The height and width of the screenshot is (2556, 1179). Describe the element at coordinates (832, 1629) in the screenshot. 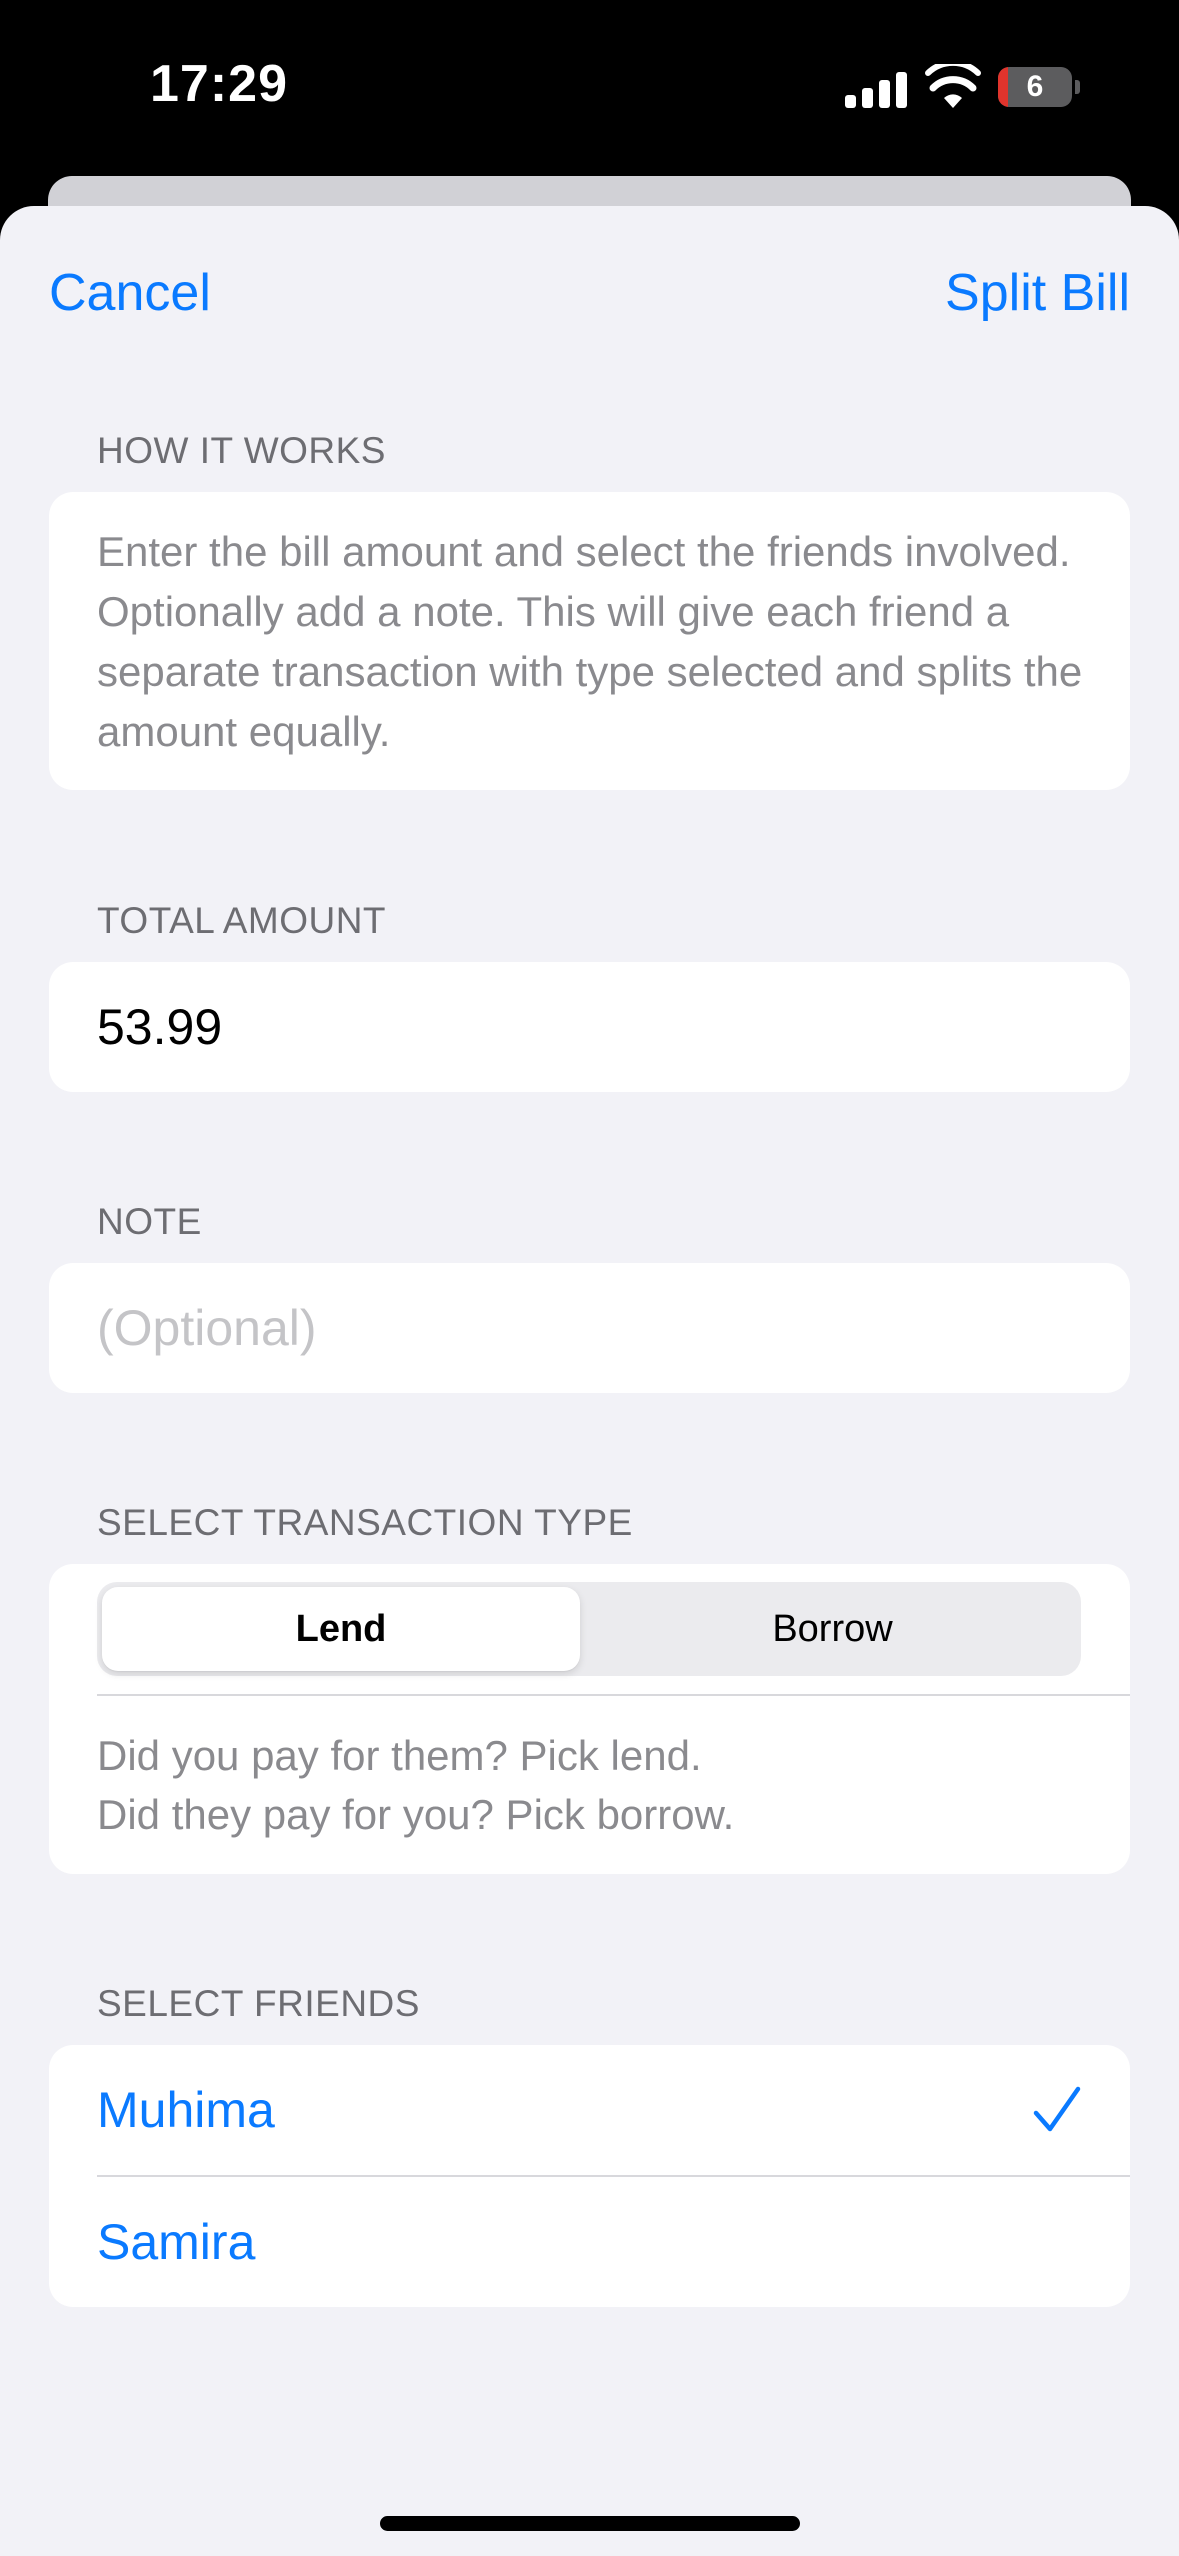

I see `segment-borrow: Borrow` at that location.